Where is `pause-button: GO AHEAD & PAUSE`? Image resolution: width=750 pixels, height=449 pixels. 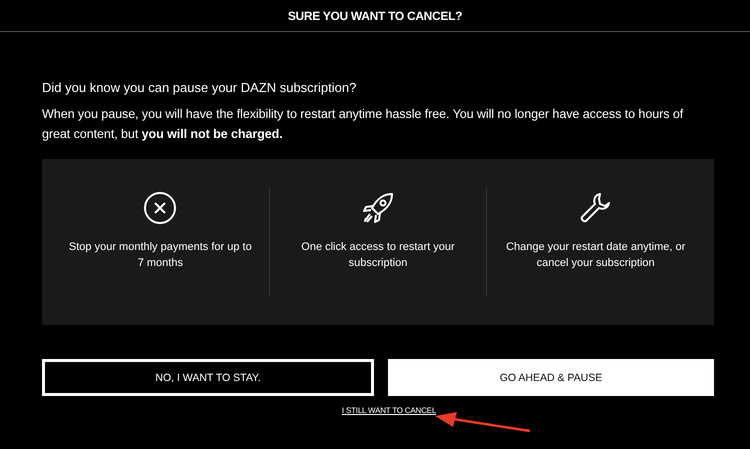 pause-button: GO AHEAD & PAUSE is located at coordinates (551, 377).